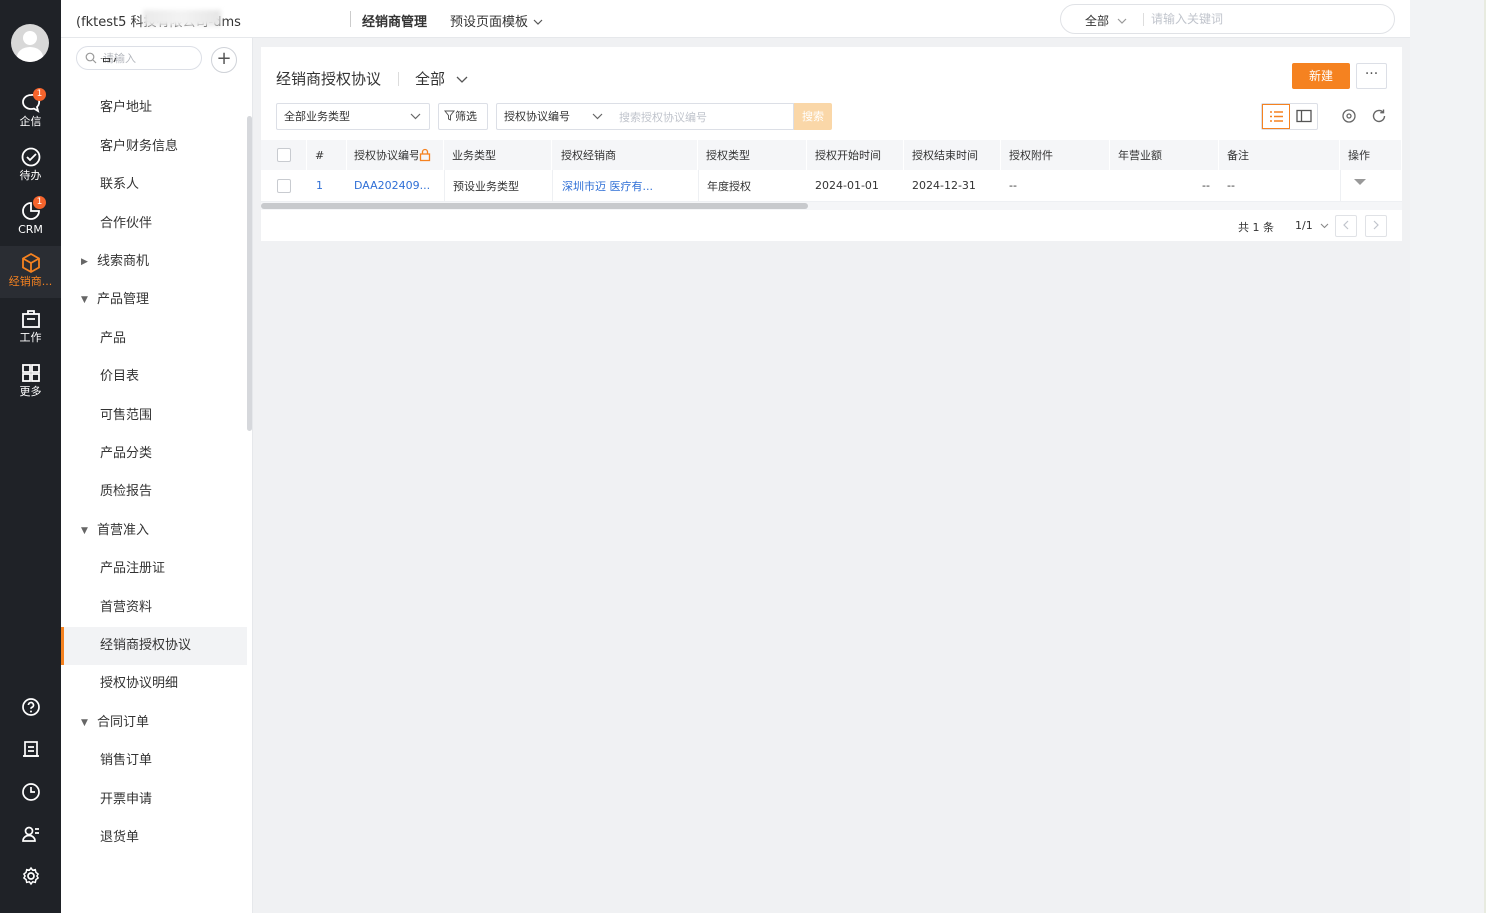  What do you see at coordinates (1371, 185) in the screenshot?
I see `row-actions-dropdown` at bounding box center [1371, 185].